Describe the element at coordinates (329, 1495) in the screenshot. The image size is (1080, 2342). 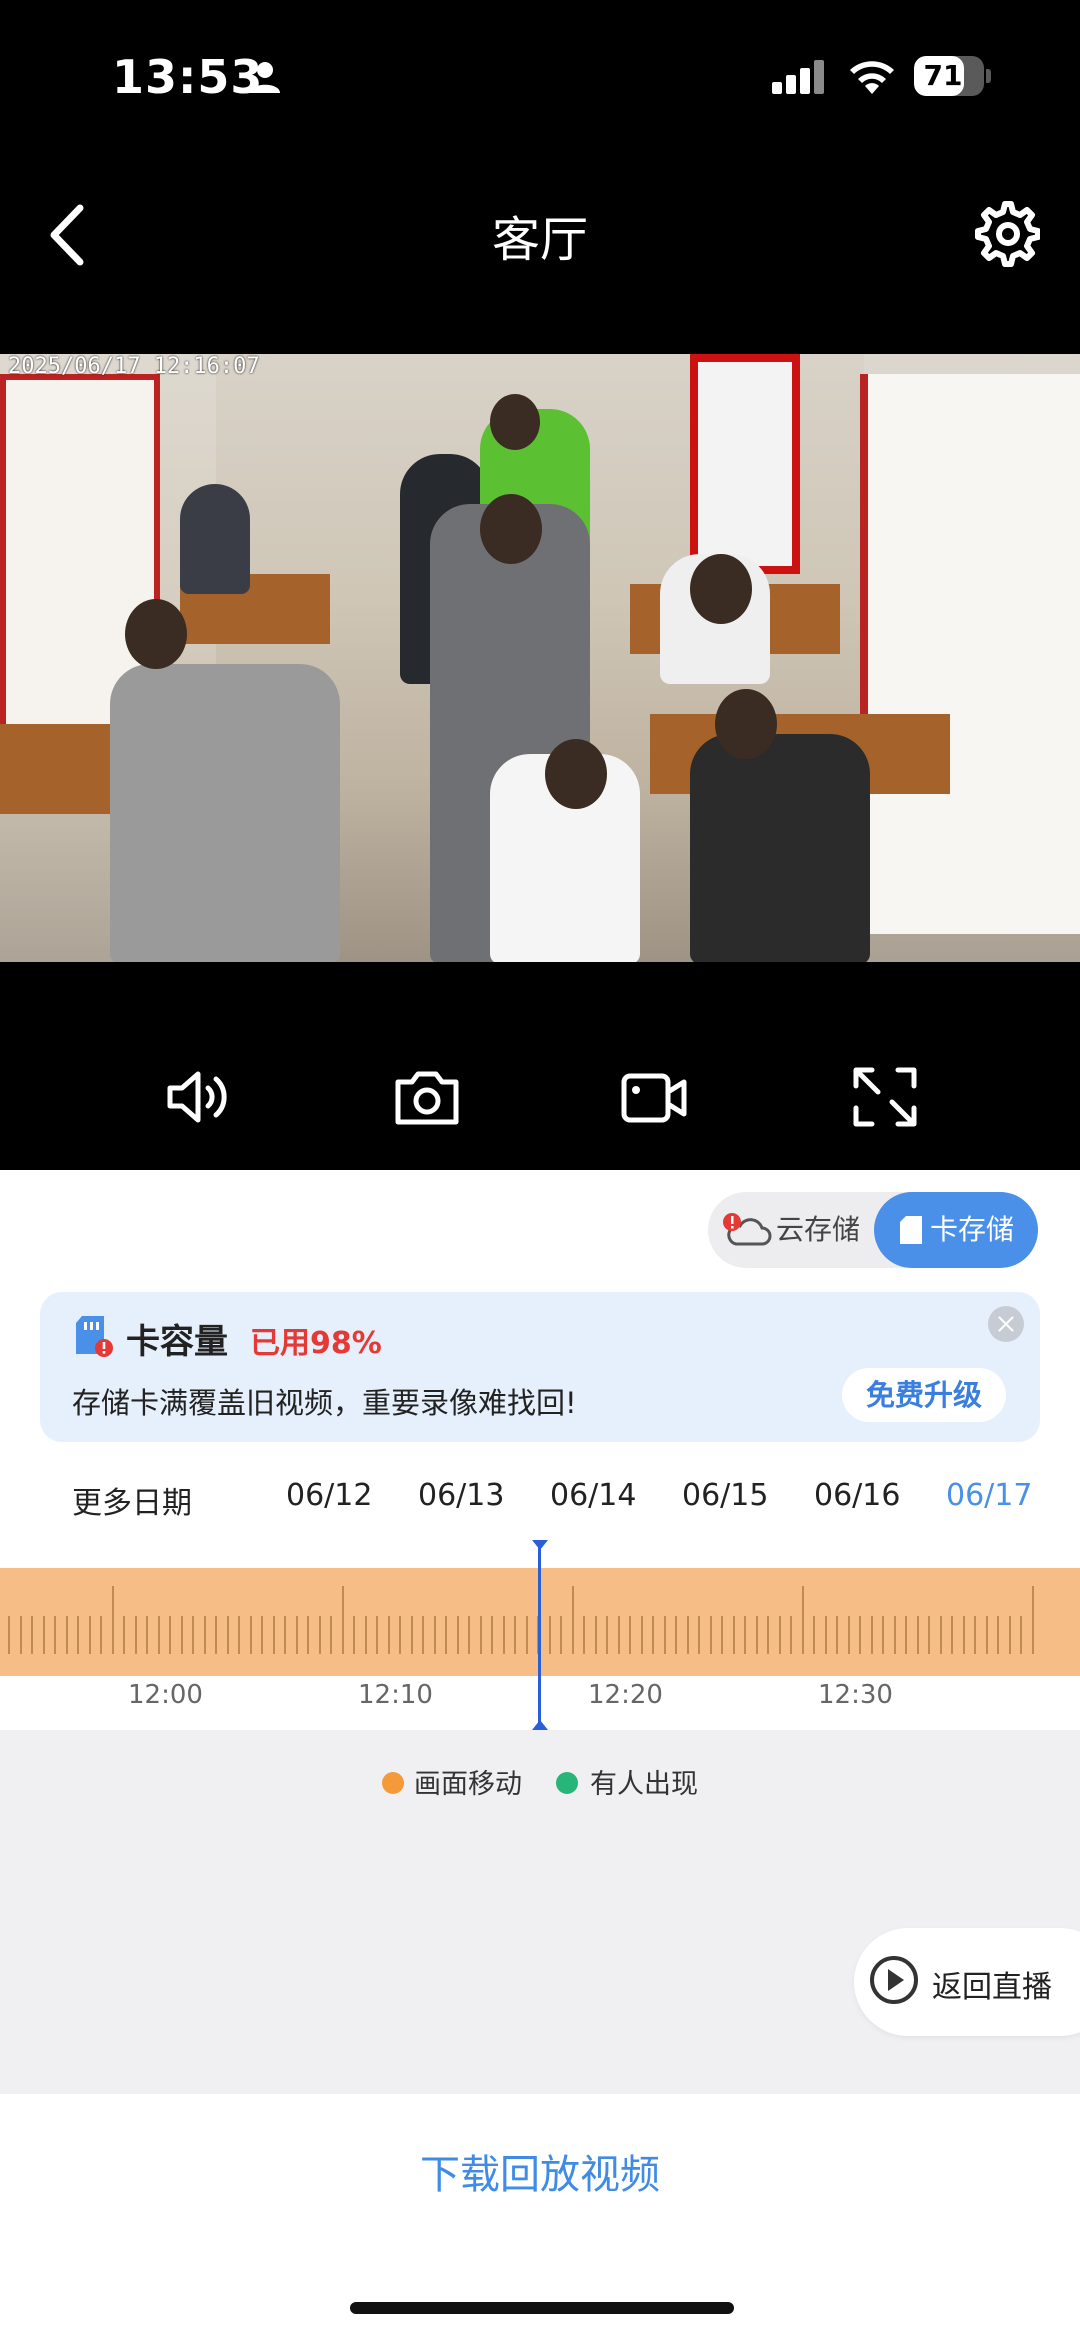
I see `date-item: 06/12` at that location.